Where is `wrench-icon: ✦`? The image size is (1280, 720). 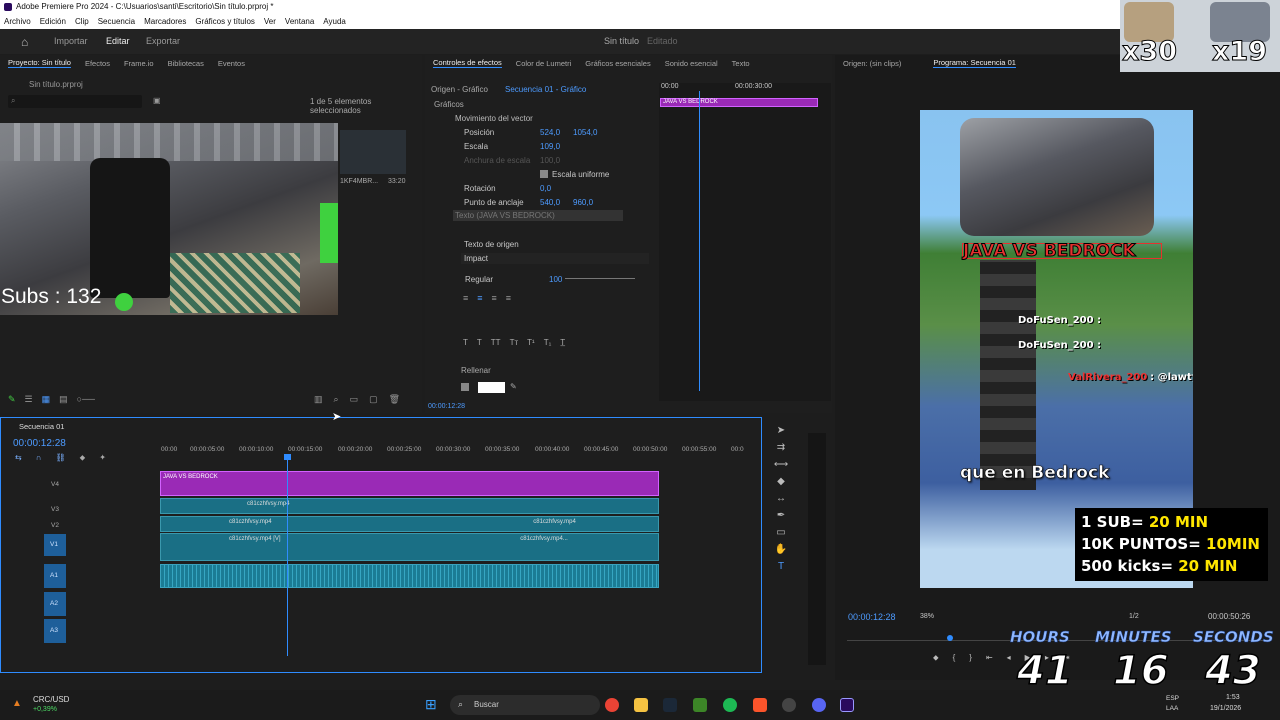
wrench-icon: ✦ is located at coordinates (102, 458).